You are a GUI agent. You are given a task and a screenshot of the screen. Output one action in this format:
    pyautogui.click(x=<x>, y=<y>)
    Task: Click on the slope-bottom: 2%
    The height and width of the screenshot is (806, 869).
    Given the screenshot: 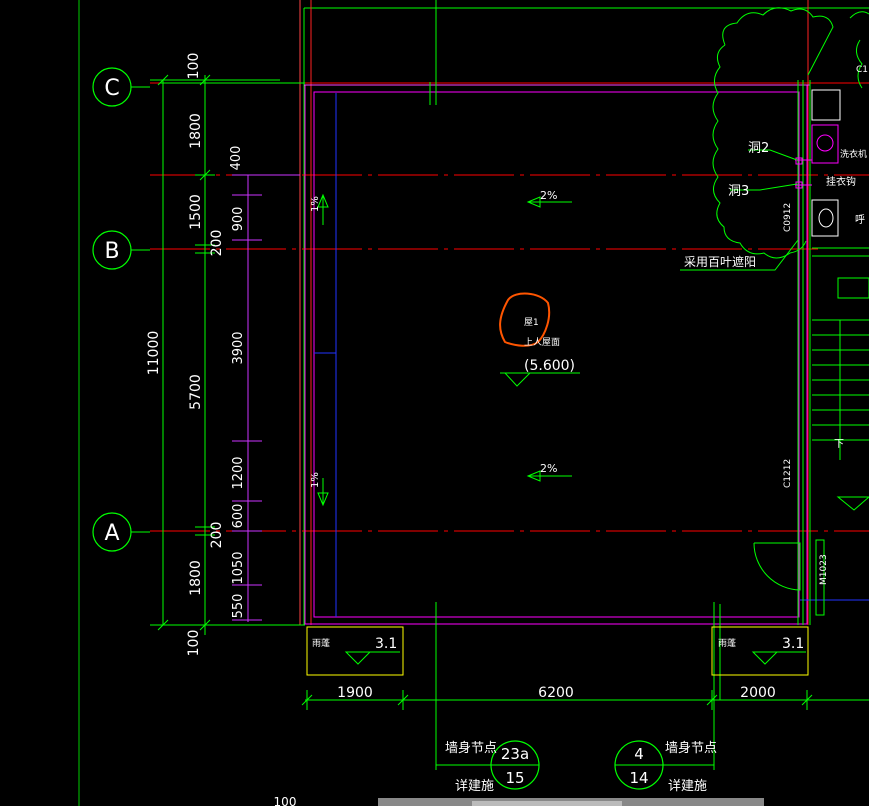 What is the action you would take?
    pyautogui.click(x=549, y=472)
    